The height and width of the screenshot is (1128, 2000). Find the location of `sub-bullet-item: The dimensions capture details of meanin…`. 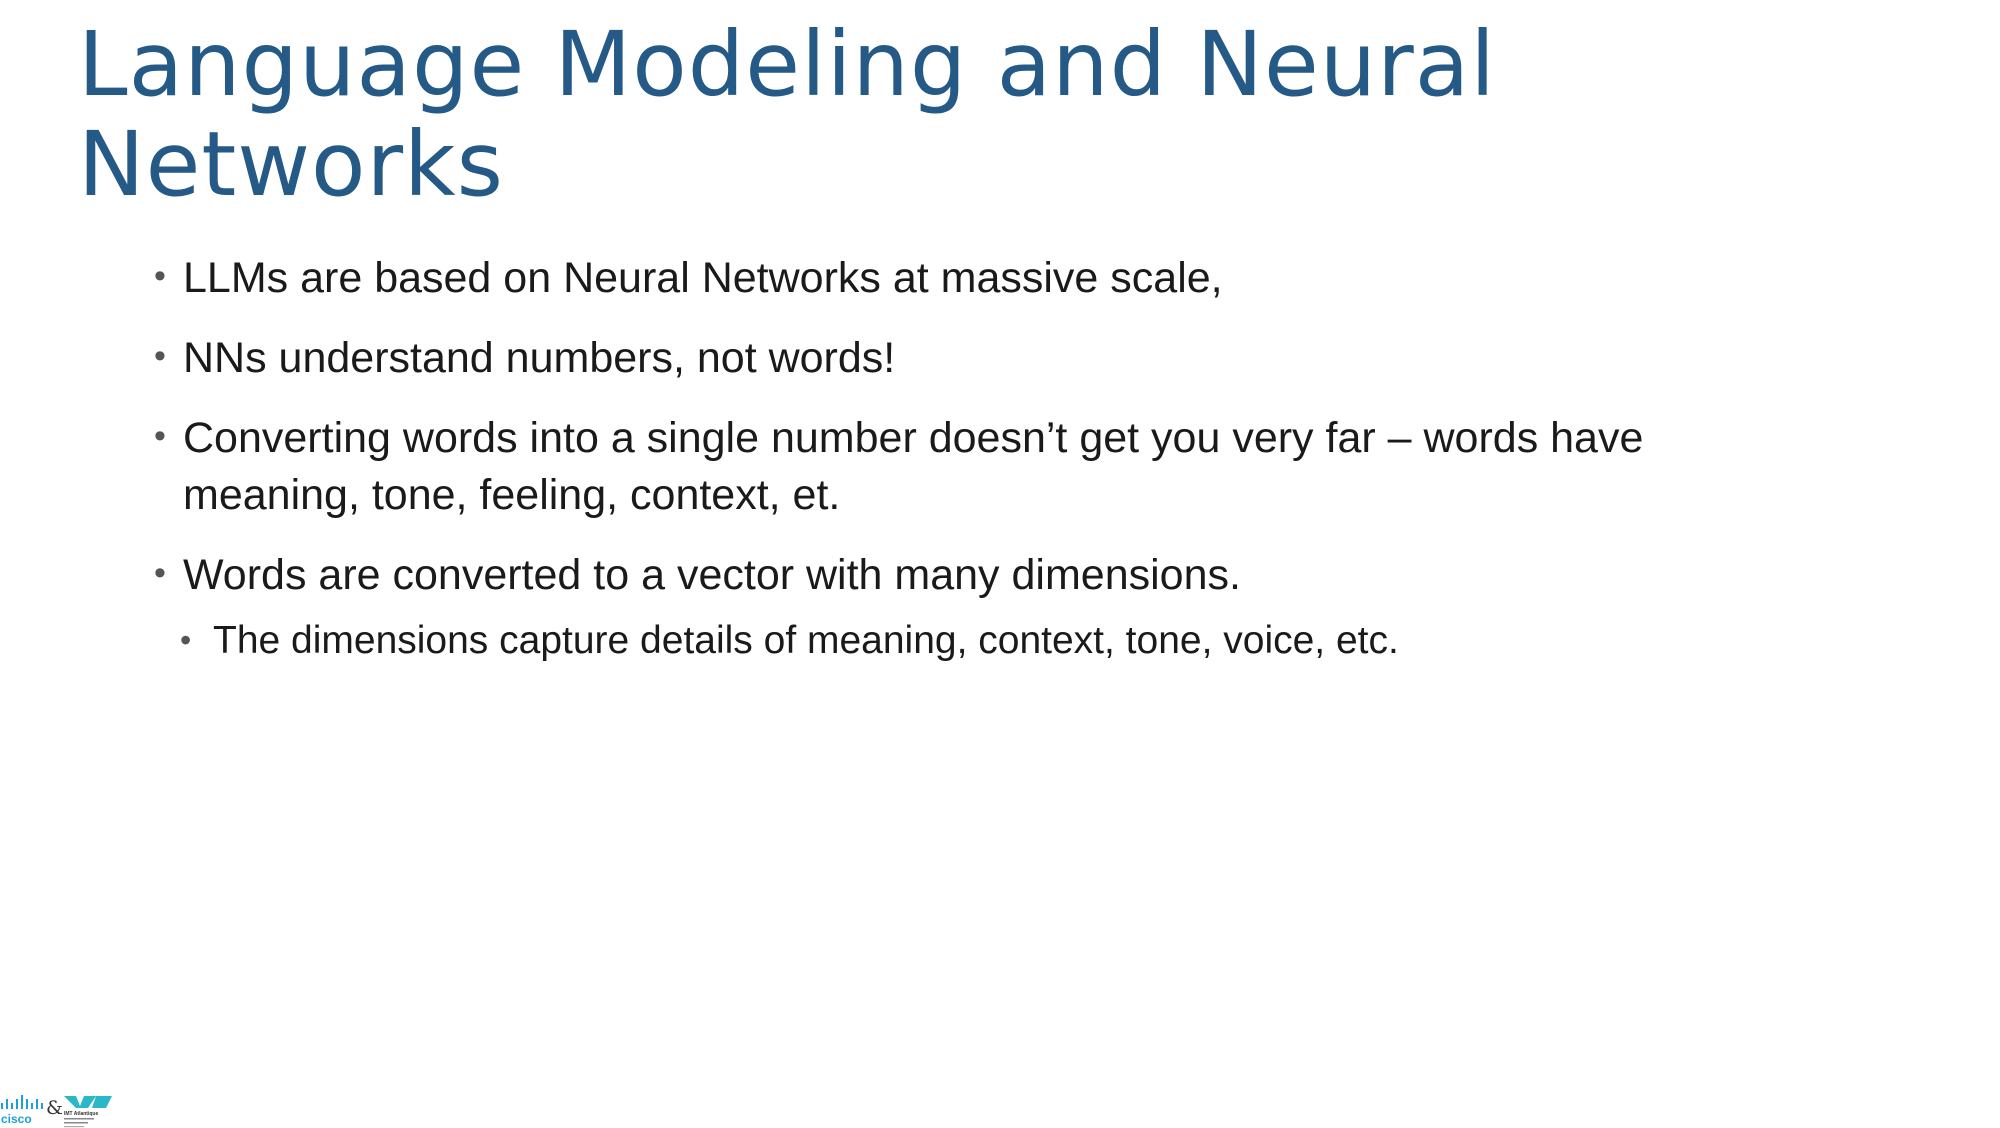

sub-bullet-item: The dimensions capture details of meanin… is located at coordinates (973, 640).